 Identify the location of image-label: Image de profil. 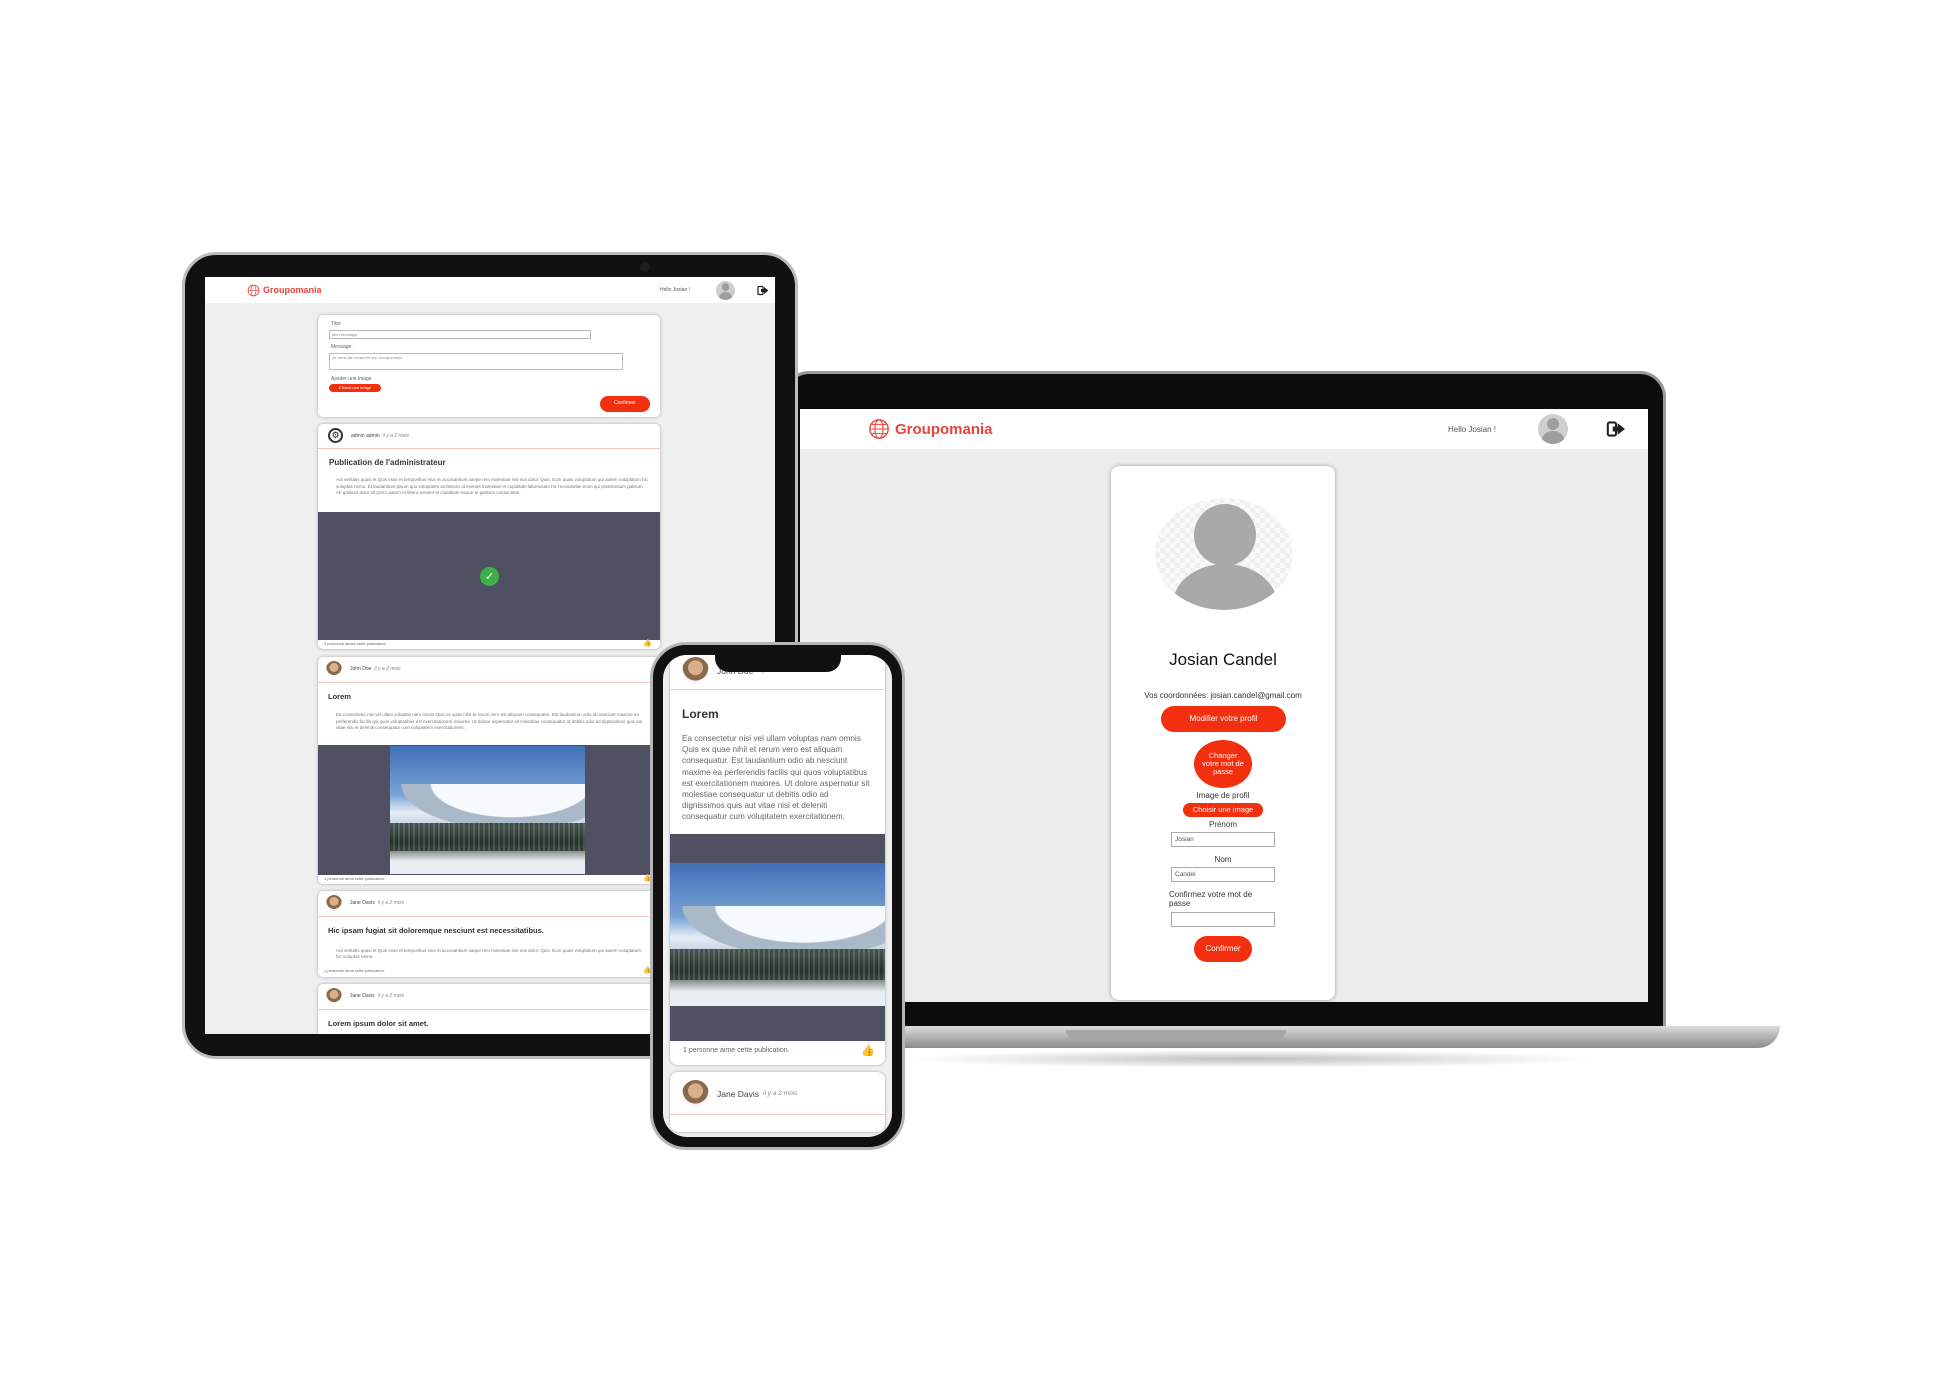
(1223, 795).